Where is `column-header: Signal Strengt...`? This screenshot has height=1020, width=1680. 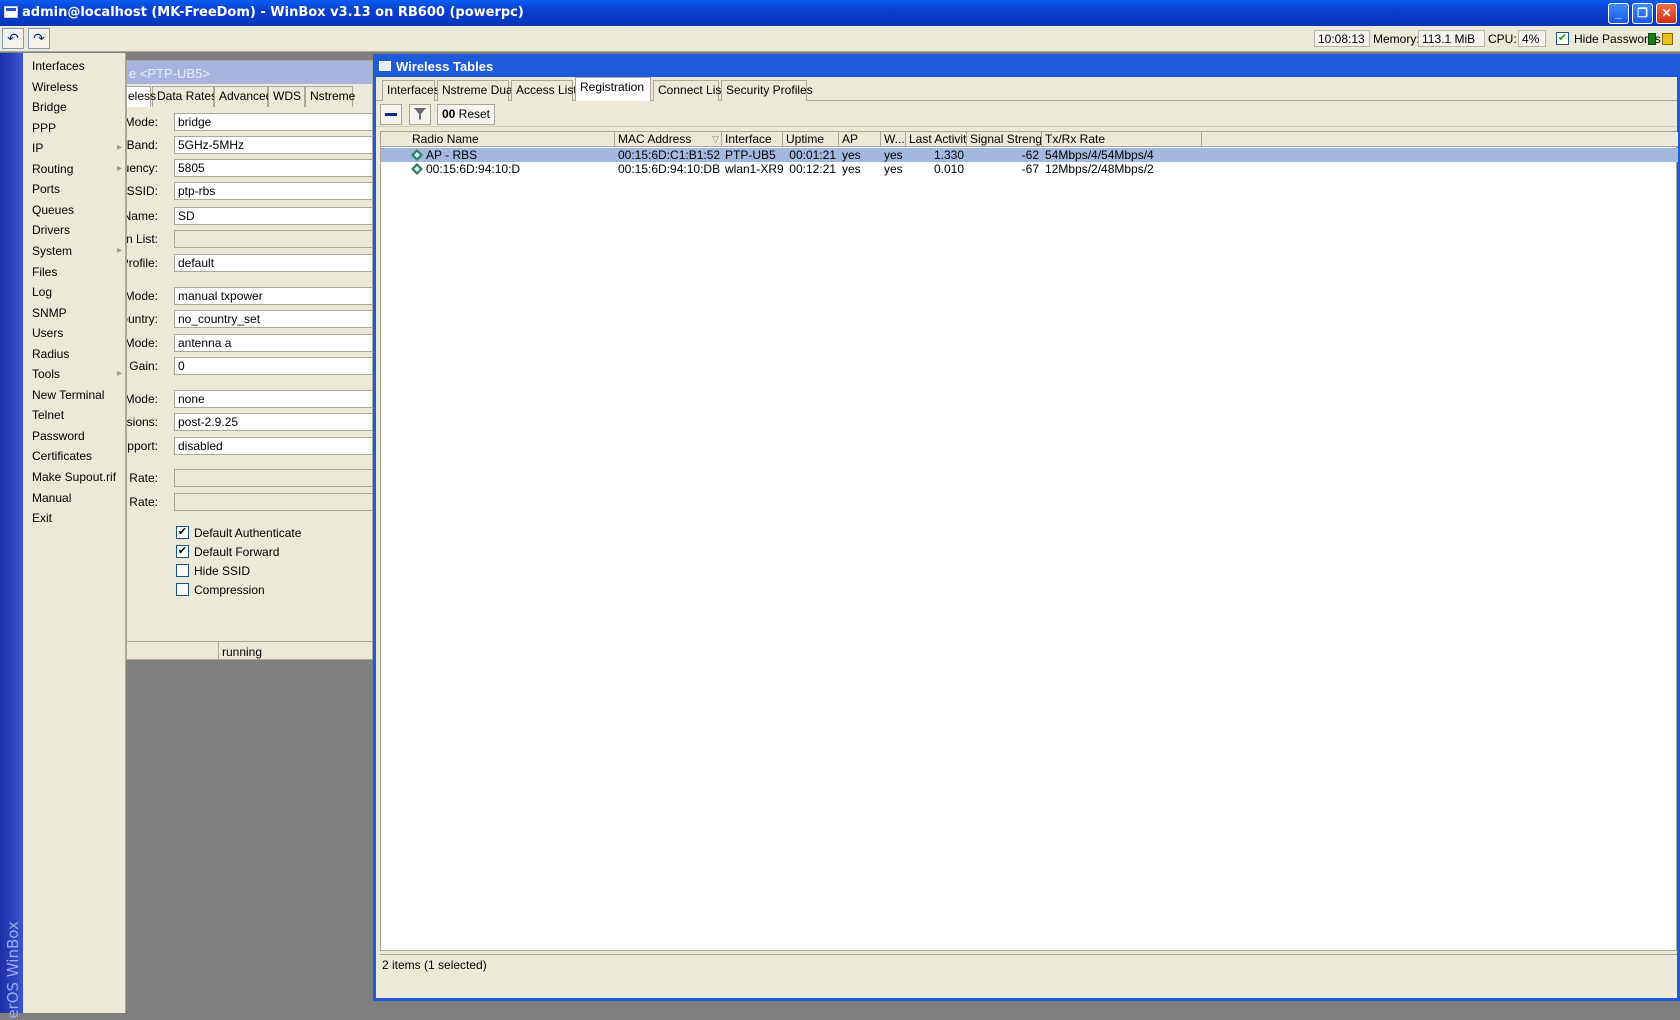 column-header: Signal Strengt... is located at coordinates (1004, 139).